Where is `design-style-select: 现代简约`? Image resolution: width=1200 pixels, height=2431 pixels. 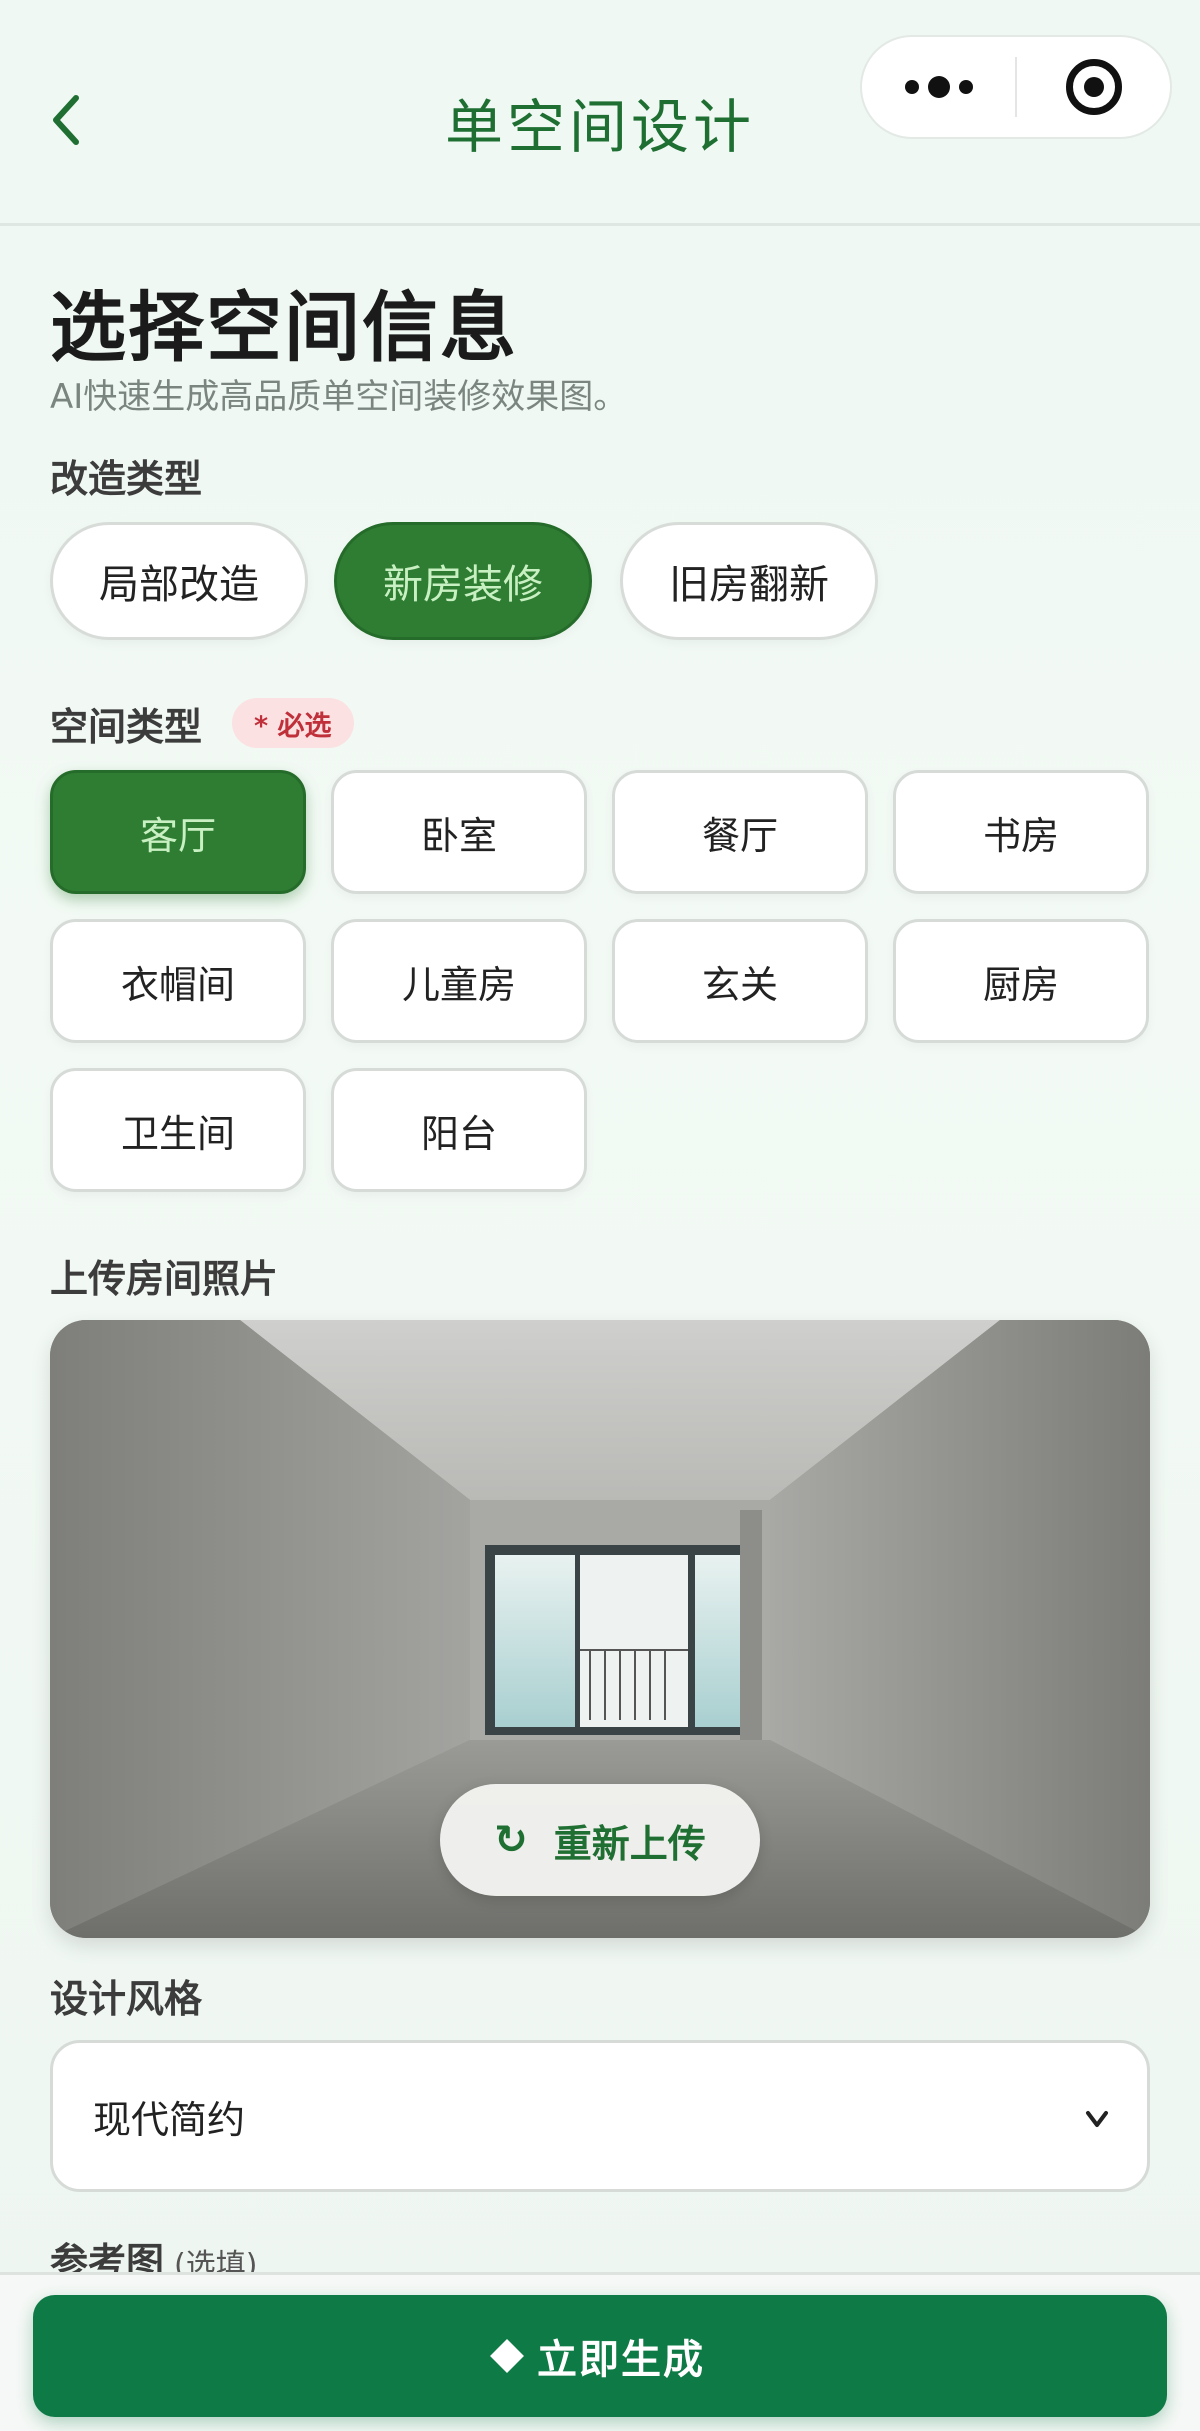
design-style-select: 现代简约 is located at coordinates (600, 2116).